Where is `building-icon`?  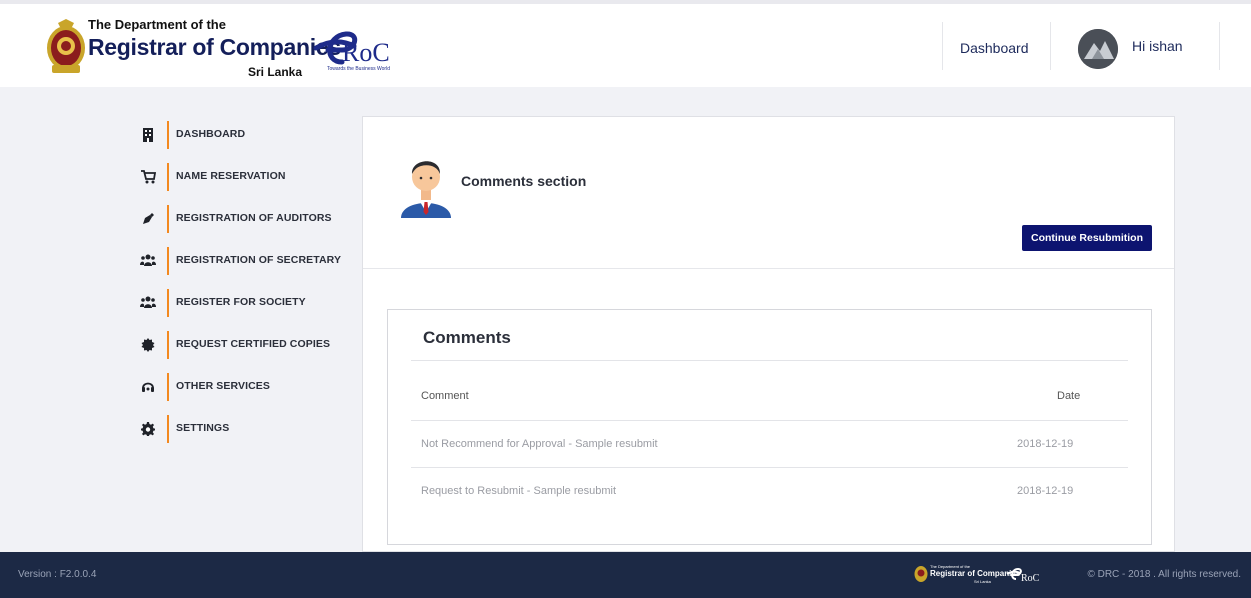 building-icon is located at coordinates (148, 136).